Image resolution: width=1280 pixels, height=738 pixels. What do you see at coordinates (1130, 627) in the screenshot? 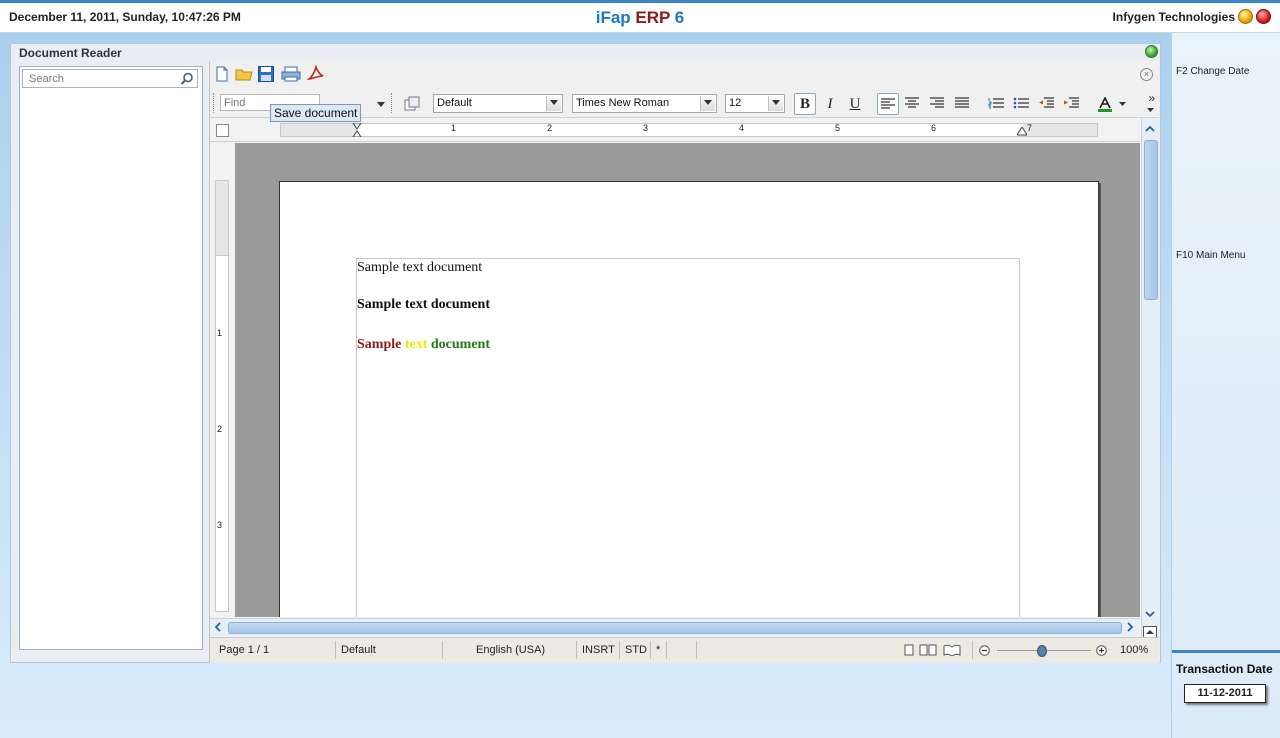
I see `scroll-right-icon` at bounding box center [1130, 627].